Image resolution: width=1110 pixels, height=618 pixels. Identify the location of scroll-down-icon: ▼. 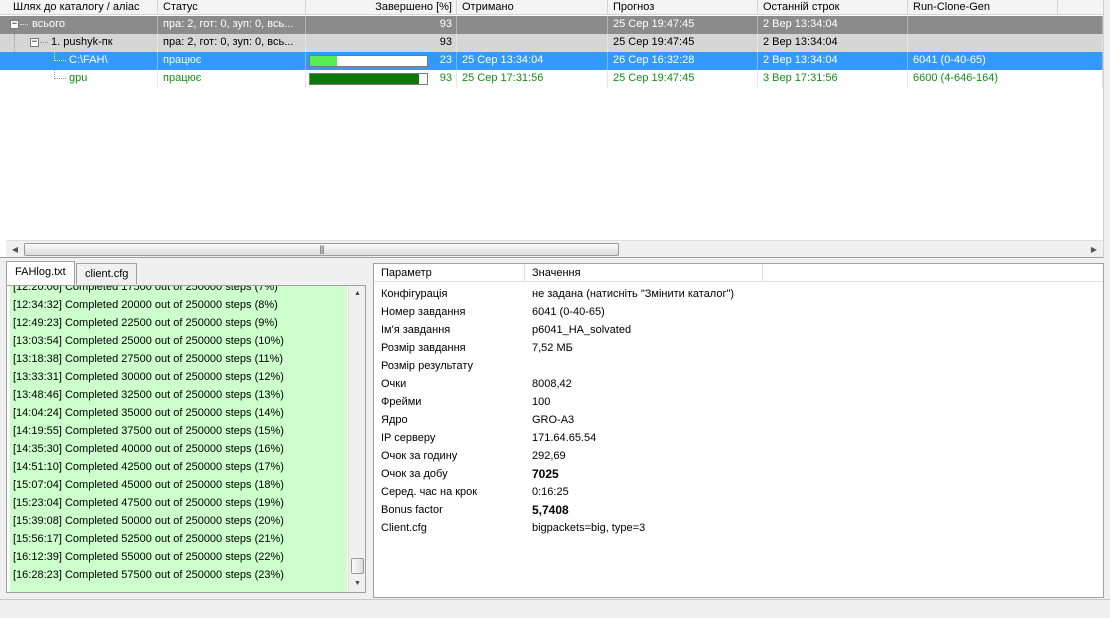
(357, 584).